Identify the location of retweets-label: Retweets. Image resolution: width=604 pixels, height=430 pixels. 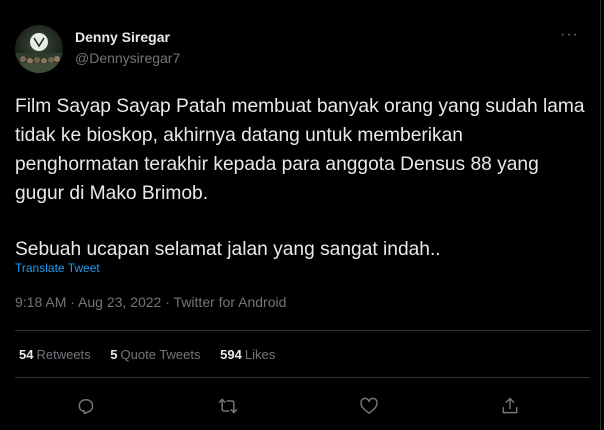
(63, 354).